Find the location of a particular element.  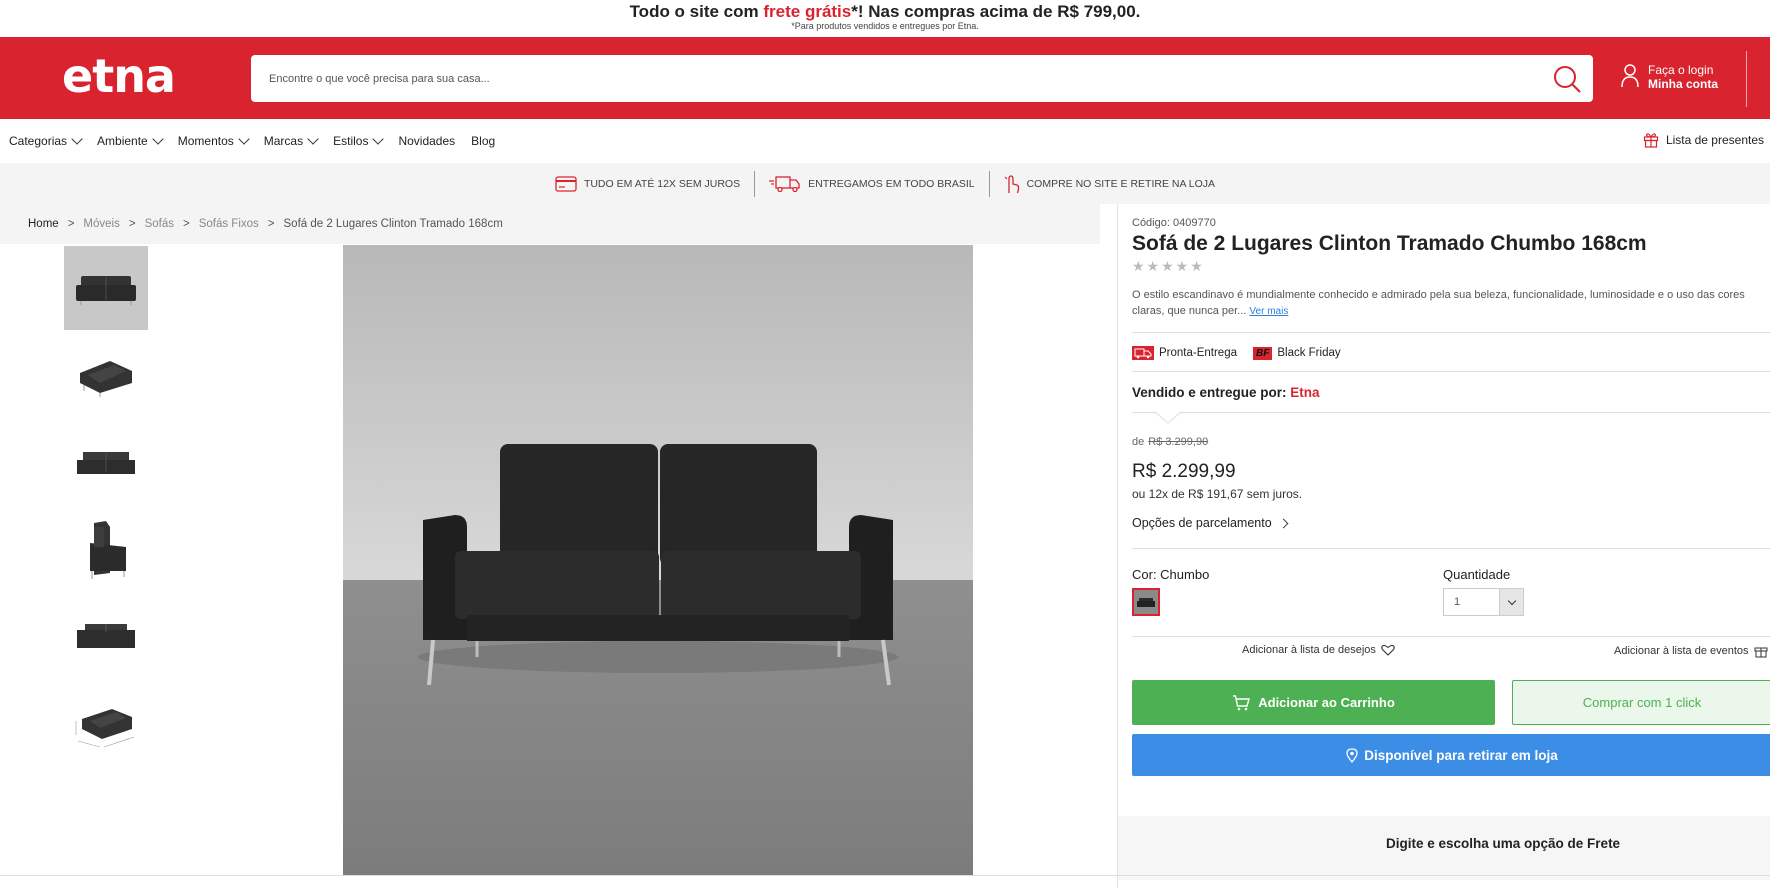

product-badges: Pronta-Entrega BF Black Friday is located at coordinates (1236, 353).